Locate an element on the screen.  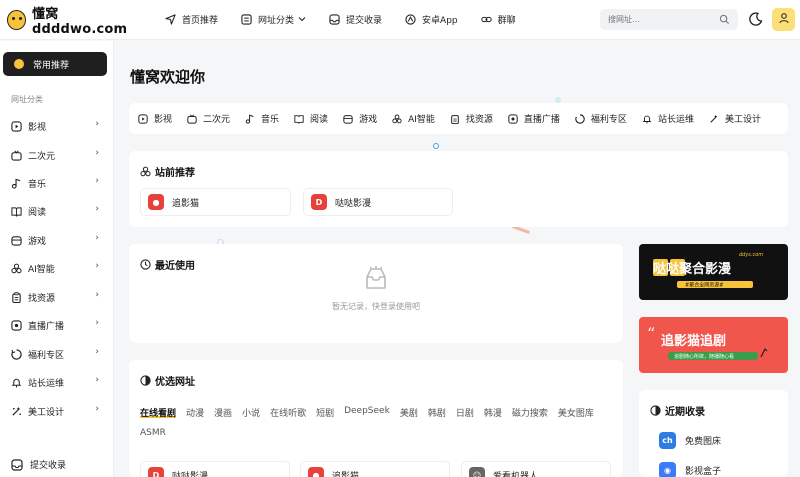
sidebar-item-welfare: 福利专区 › is located at coordinates (56, 354).